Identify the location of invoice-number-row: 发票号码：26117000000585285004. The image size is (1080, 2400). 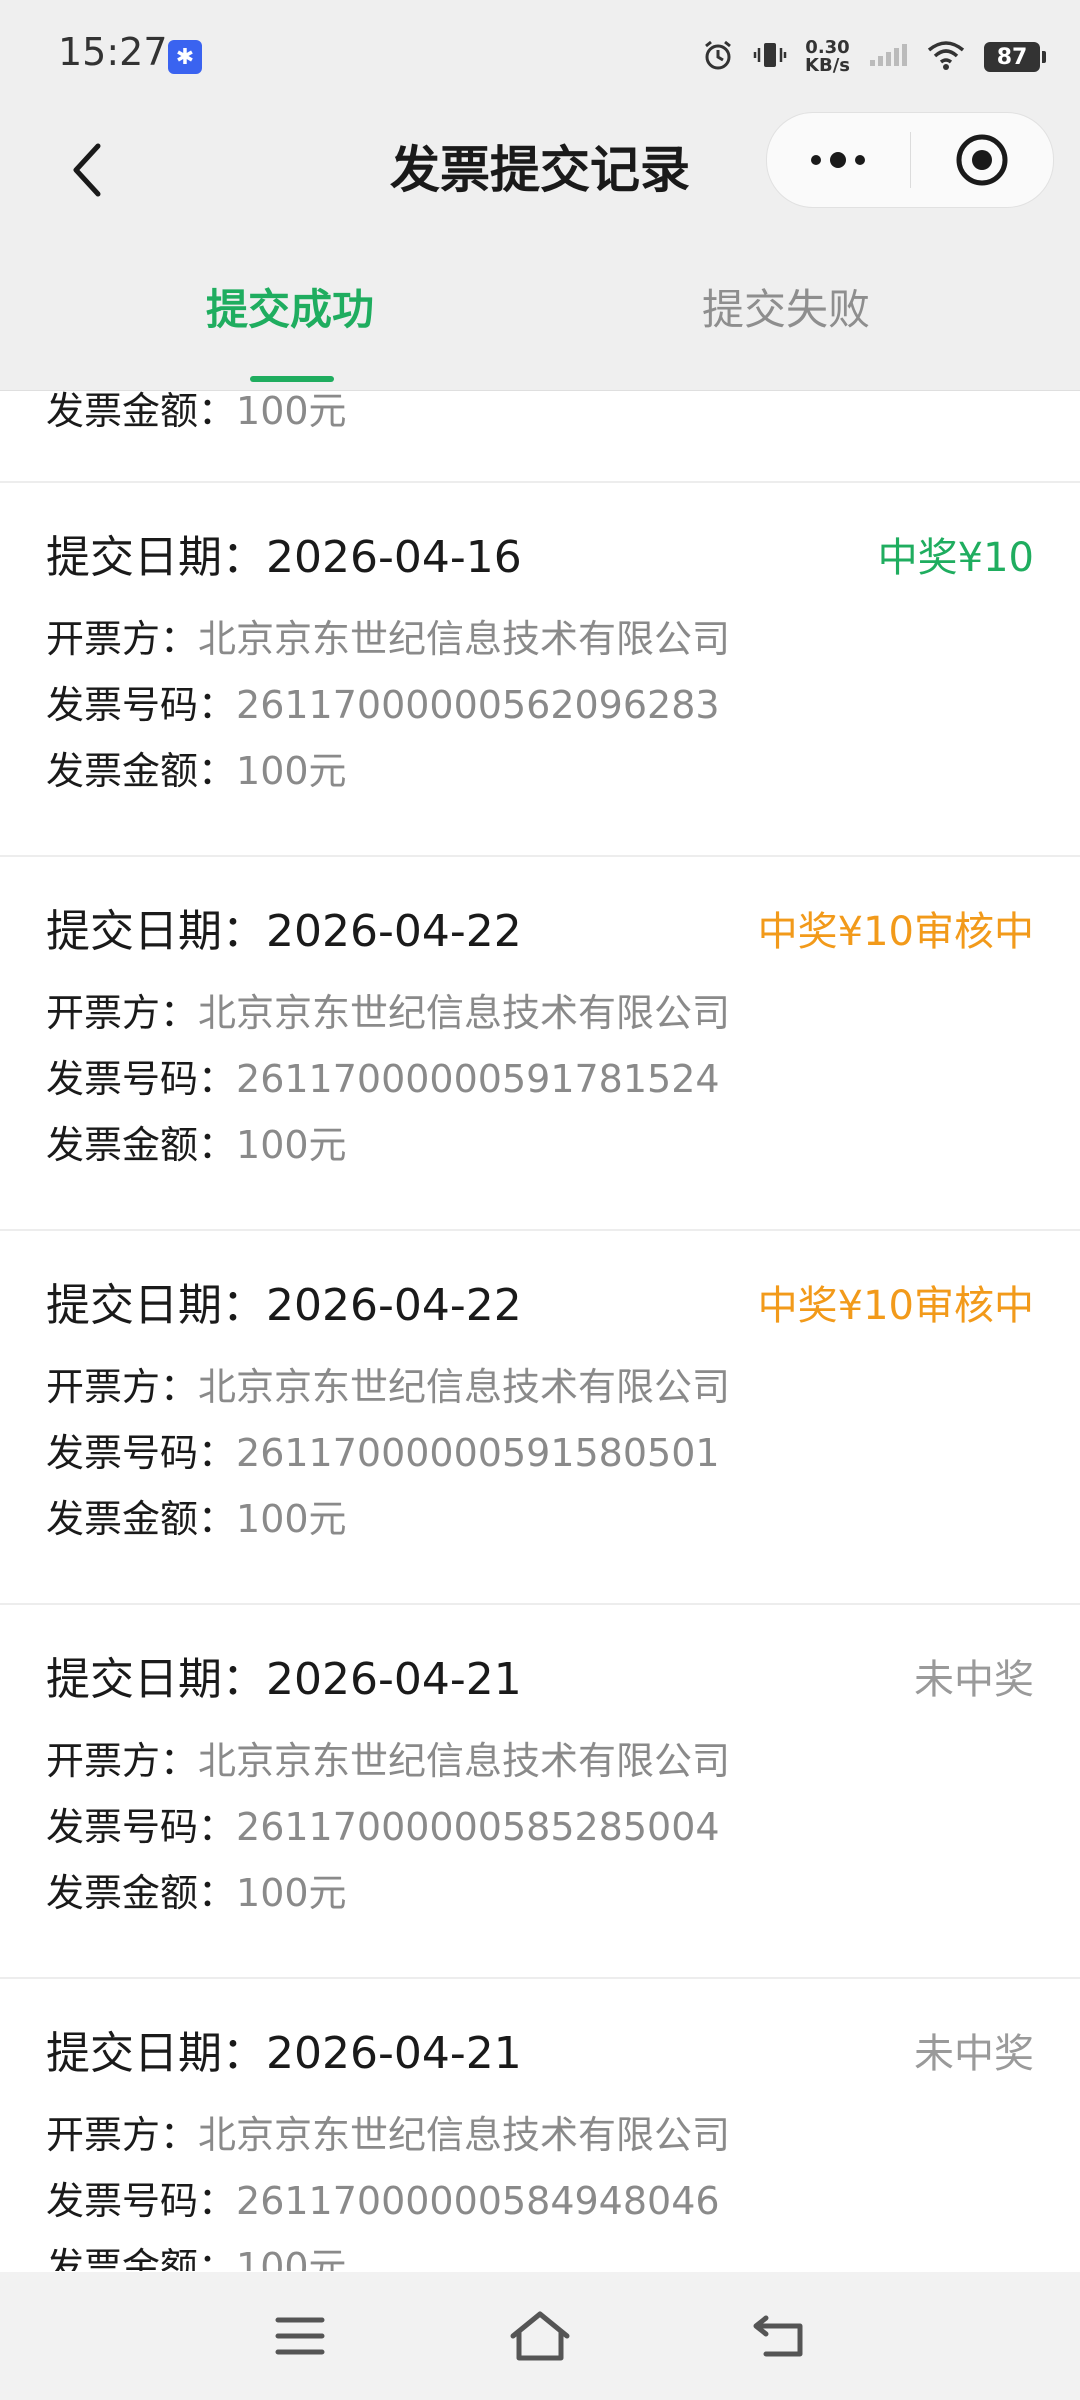
(383, 1827).